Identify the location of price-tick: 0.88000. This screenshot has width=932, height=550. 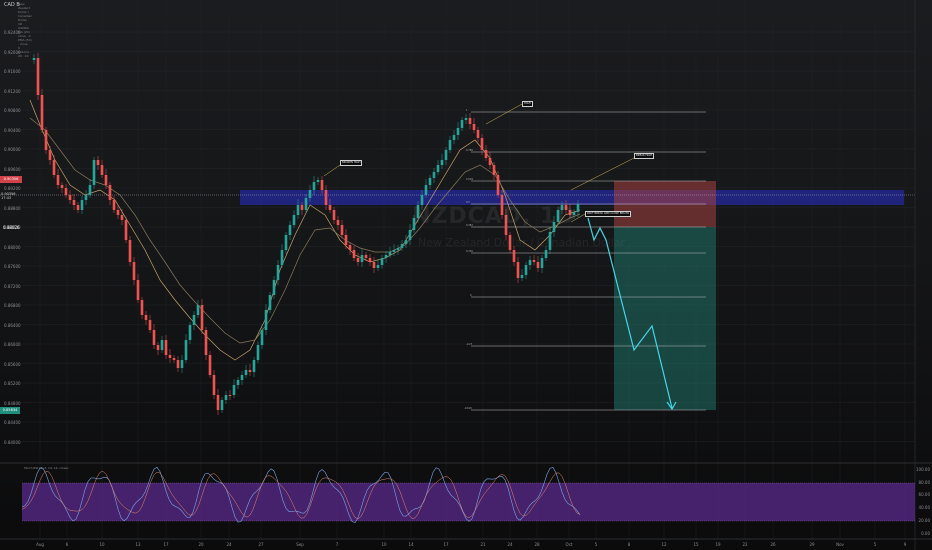
(12, 247).